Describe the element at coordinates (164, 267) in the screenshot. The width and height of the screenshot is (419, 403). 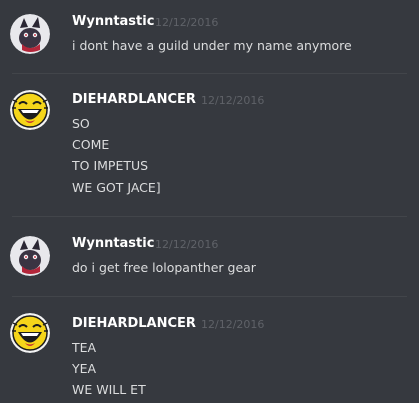
I see `message-text: do i get free lolopanther gear` at that location.